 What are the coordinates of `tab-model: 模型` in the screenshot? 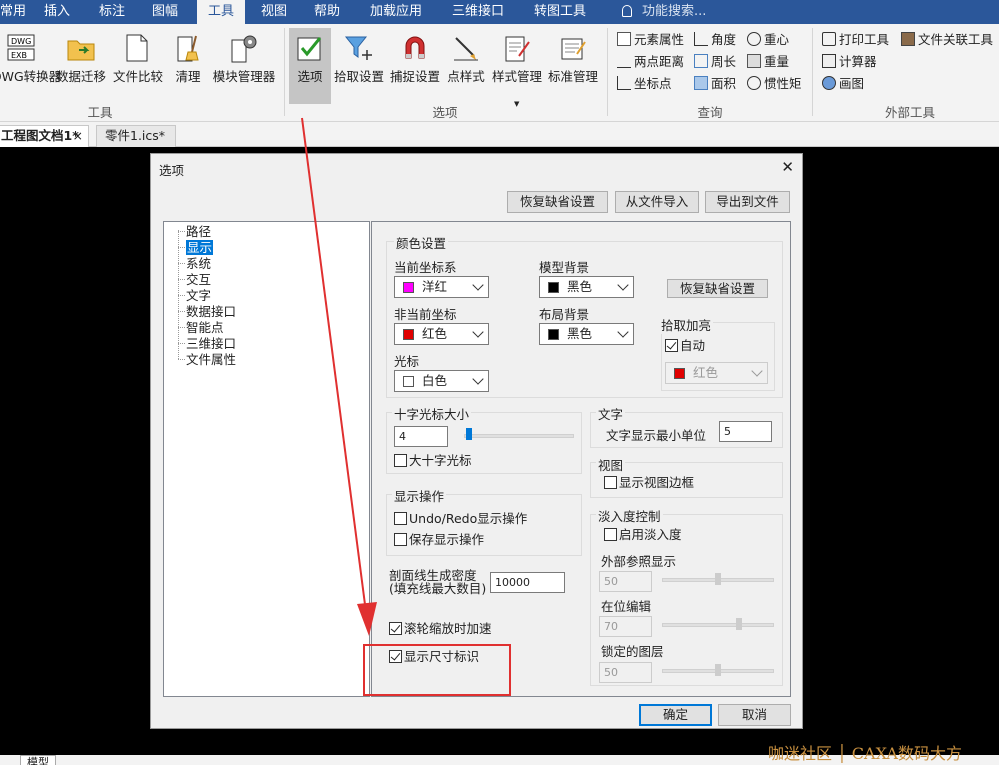 It's located at (38, 760).